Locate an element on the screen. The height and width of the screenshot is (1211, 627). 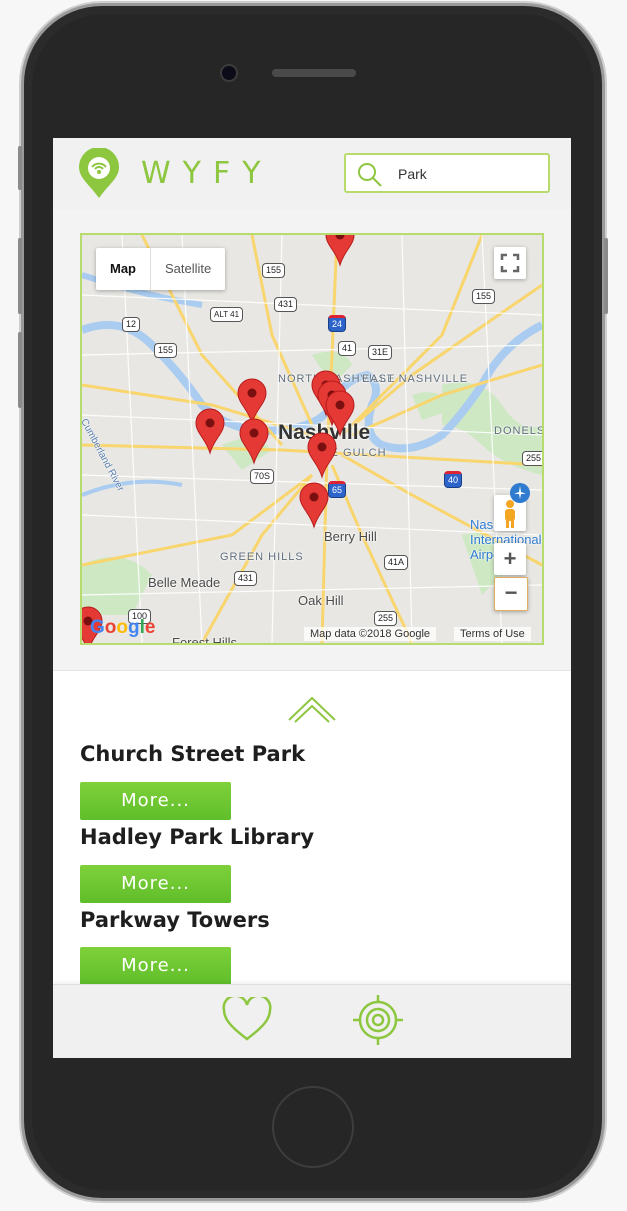
chevron-up-icon is located at coordinates (312, 709).